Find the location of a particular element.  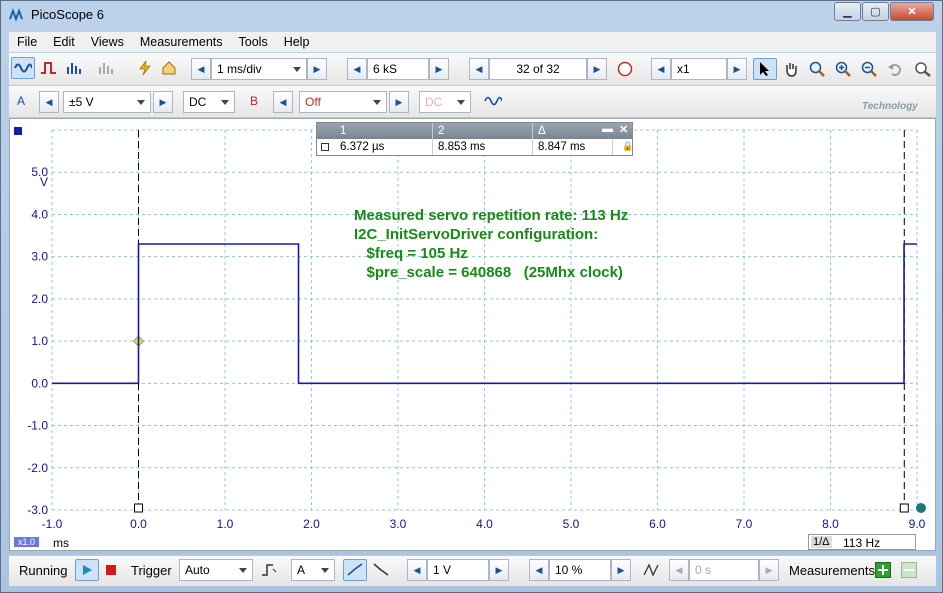

samples-decrease-button: ◀ is located at coordinates (357, 69).